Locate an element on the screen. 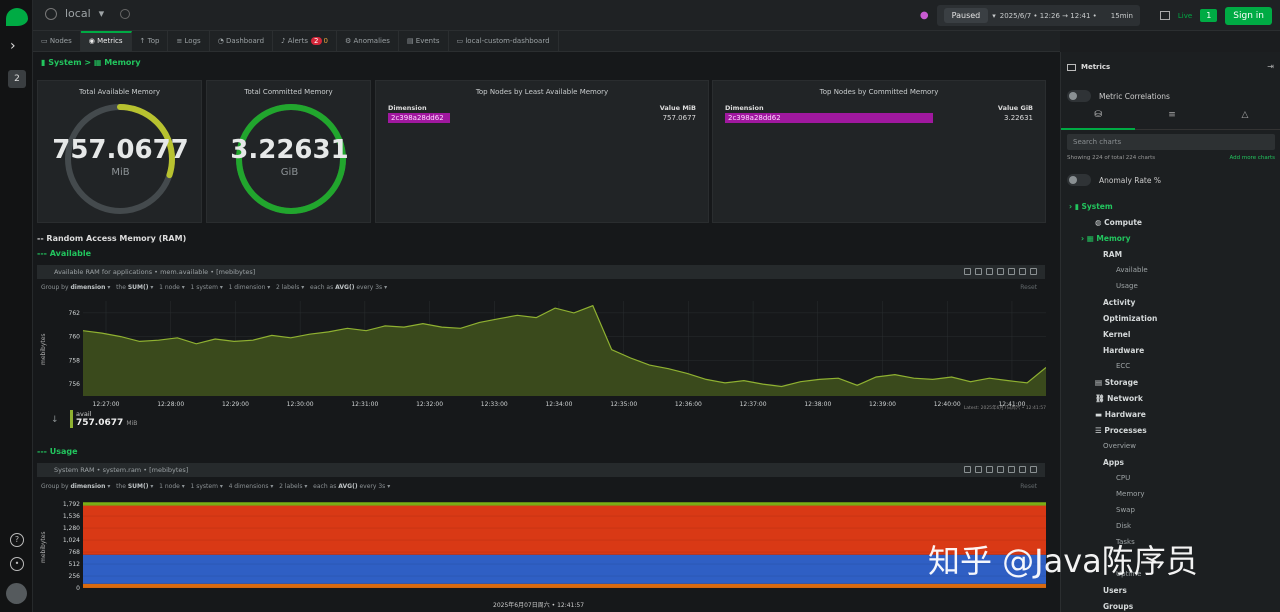 The width and height of the screenshot is (1280, 612). tree-hardware-root: ▬ Hardware is located at coordinates (1120, 414).